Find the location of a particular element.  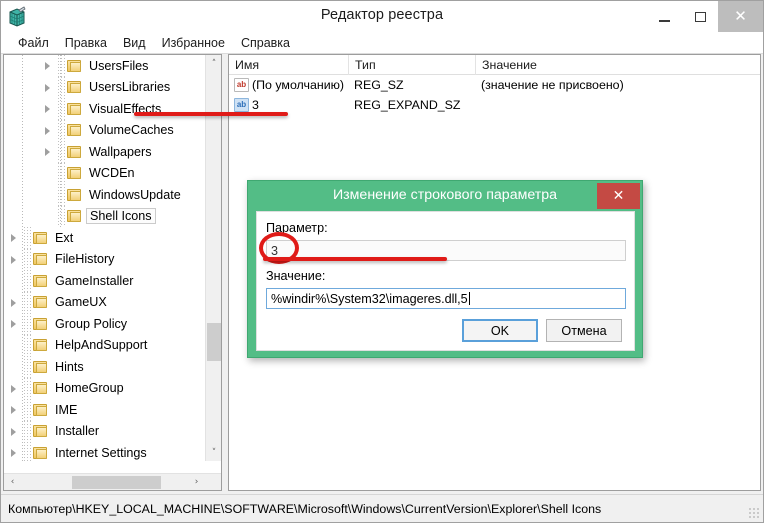

menu-item-help: Справка is located at coordinates (265, 43).